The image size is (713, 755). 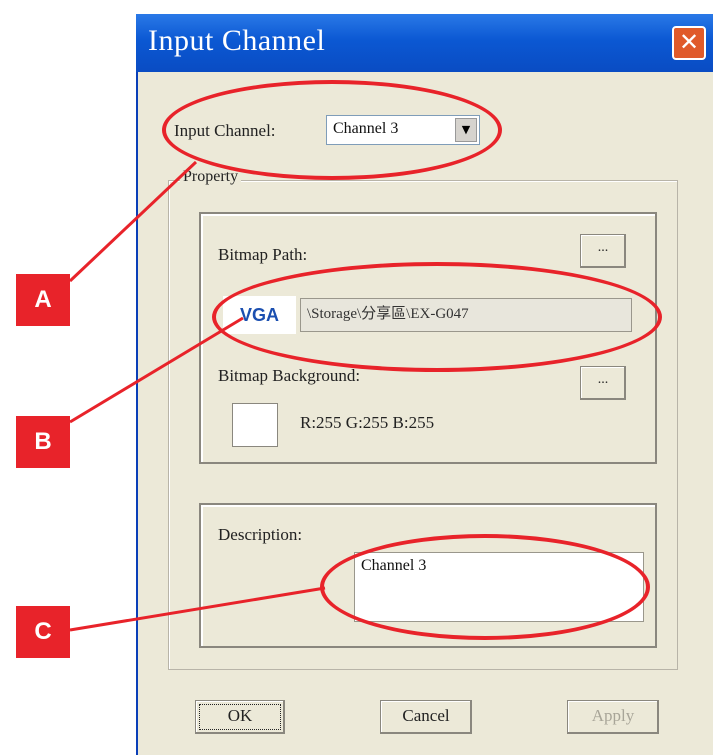 I want to click on marker-c: C, so click(x=43, y=632).